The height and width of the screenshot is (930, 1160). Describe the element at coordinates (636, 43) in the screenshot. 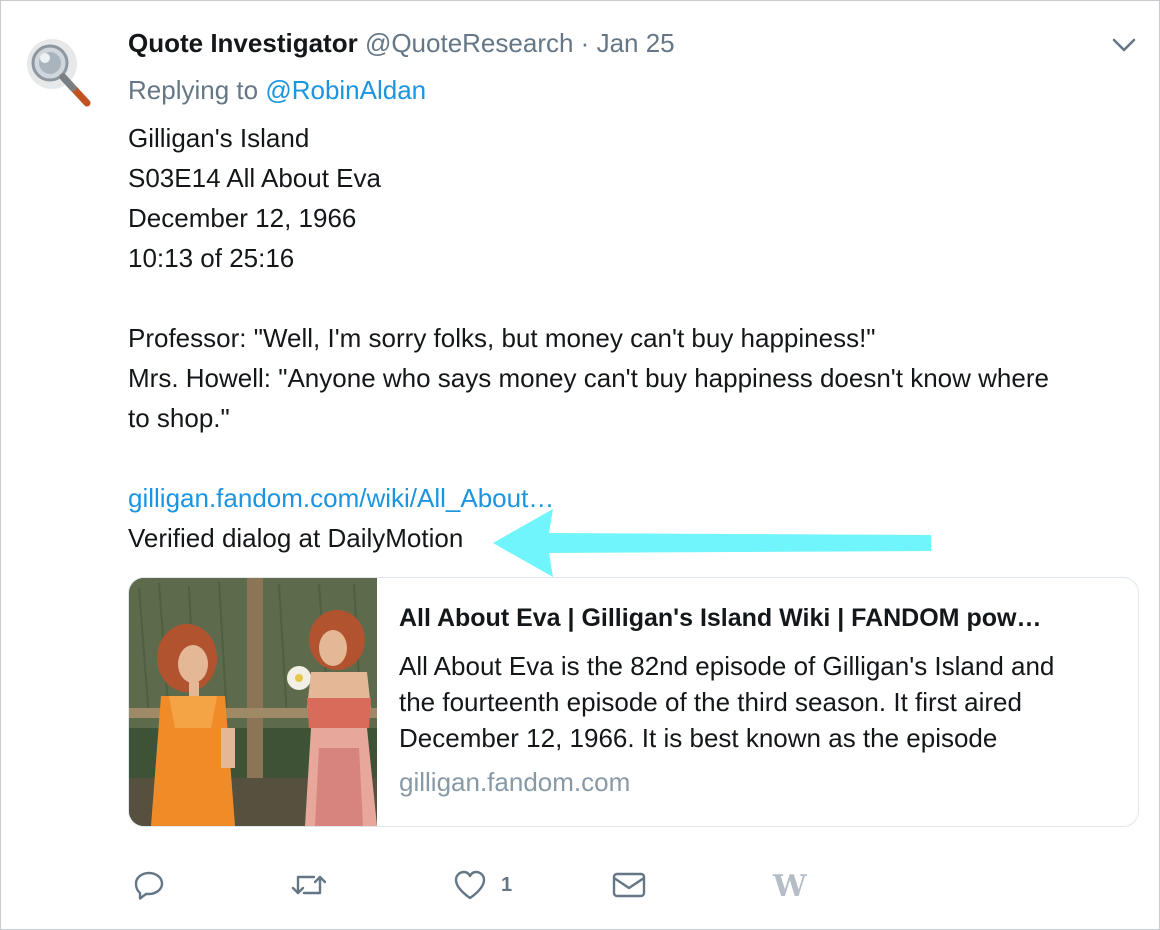

I see `tweet-date: Jan 25` at that location.